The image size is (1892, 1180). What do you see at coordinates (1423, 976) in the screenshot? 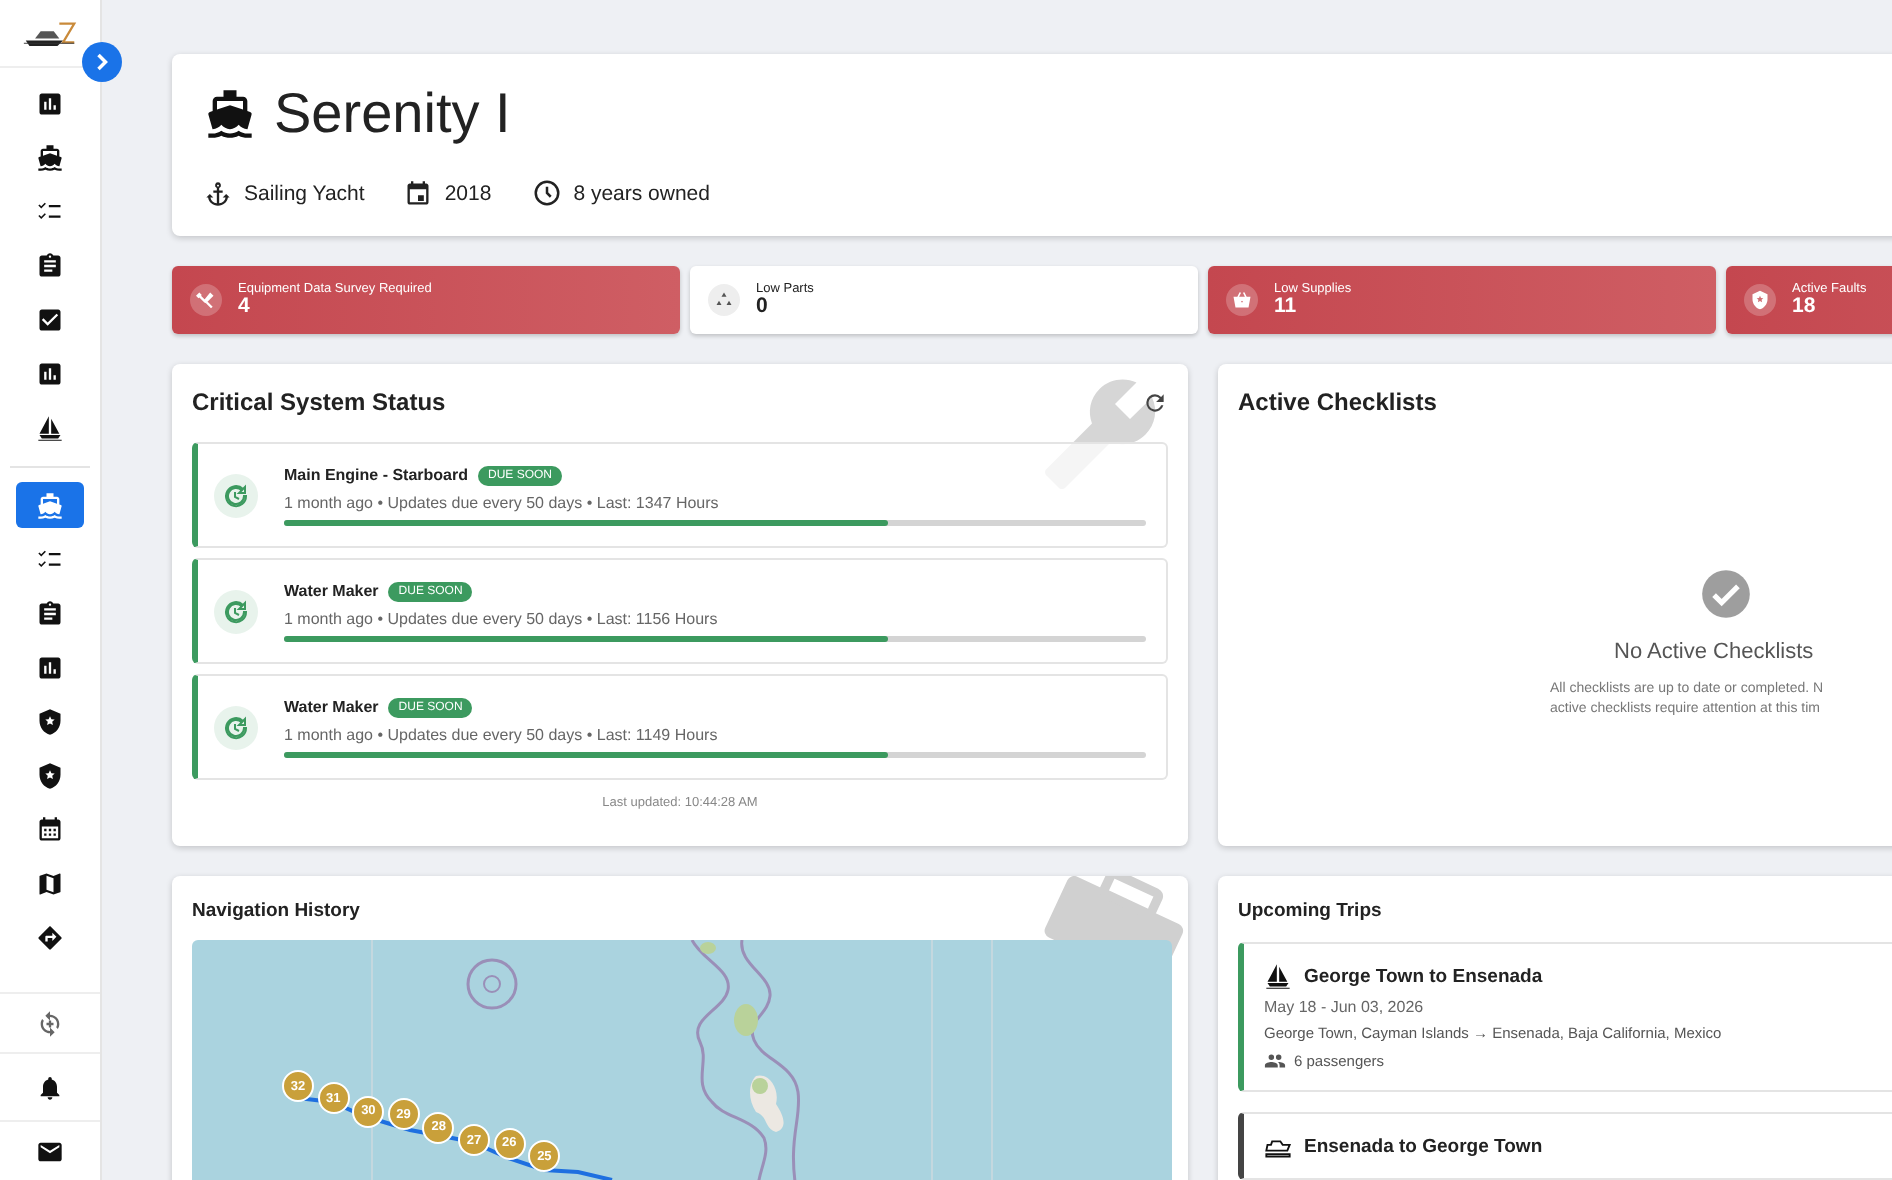
I see `trip-title: George Town to Ensenada` at bounding box center [1423, 976].